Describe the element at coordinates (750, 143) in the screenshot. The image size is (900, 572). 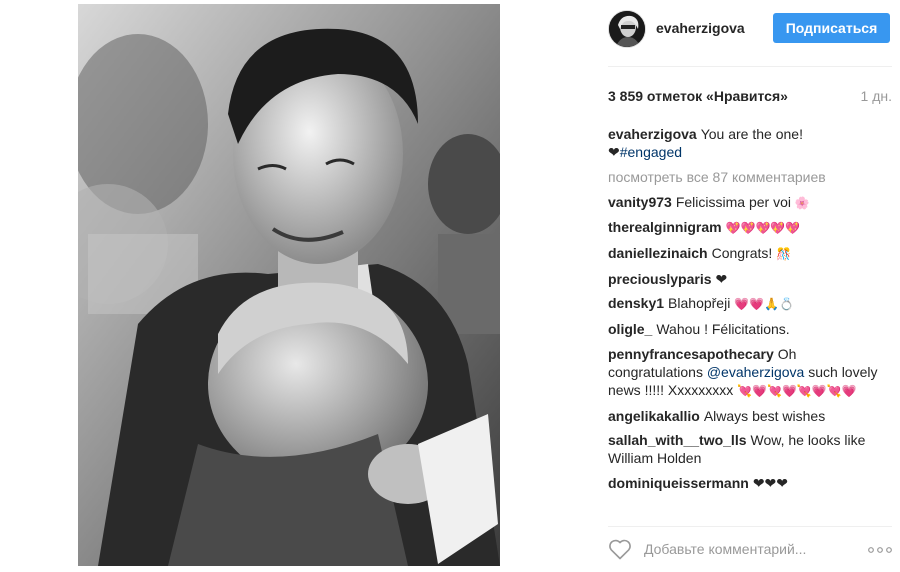
I see `caption: evaherzigova You are the one! ❤#engaged` at that location.